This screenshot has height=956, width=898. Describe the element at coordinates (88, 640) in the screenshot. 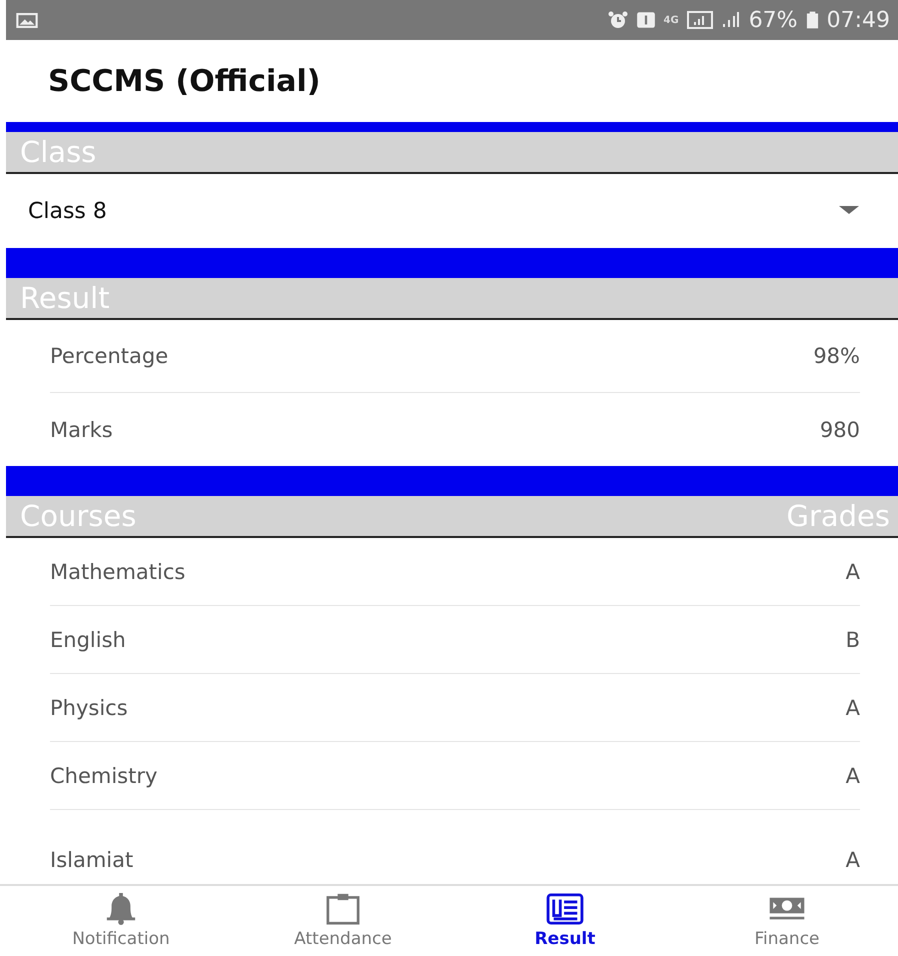

I see `course-name: English` at that location.